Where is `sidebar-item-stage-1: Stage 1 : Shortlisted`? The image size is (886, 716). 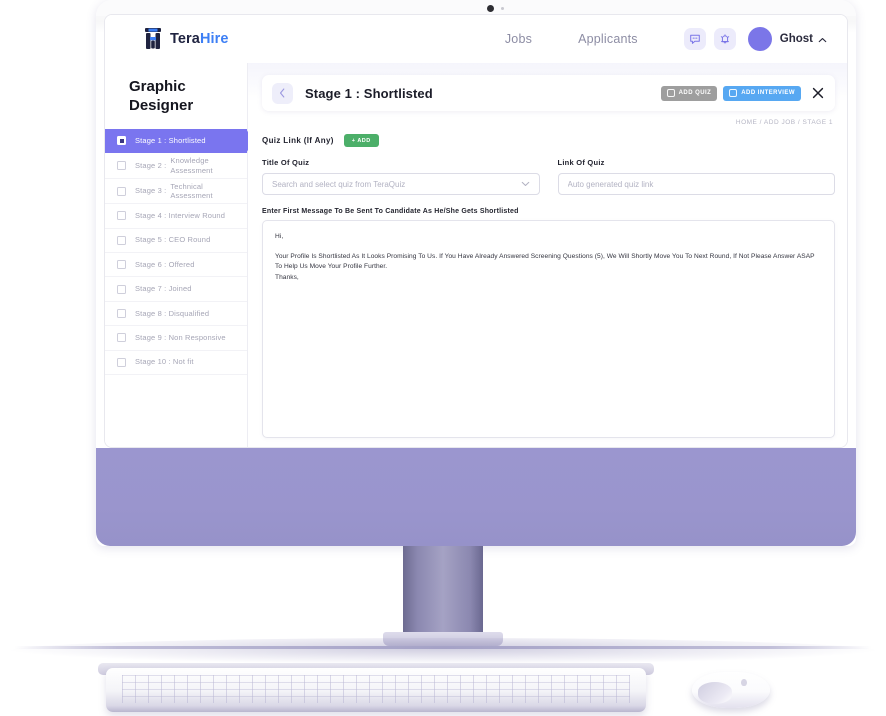
sidebar-item-stage-1: Stage 1 : Shortlisted is located at coordinates (179, 141).